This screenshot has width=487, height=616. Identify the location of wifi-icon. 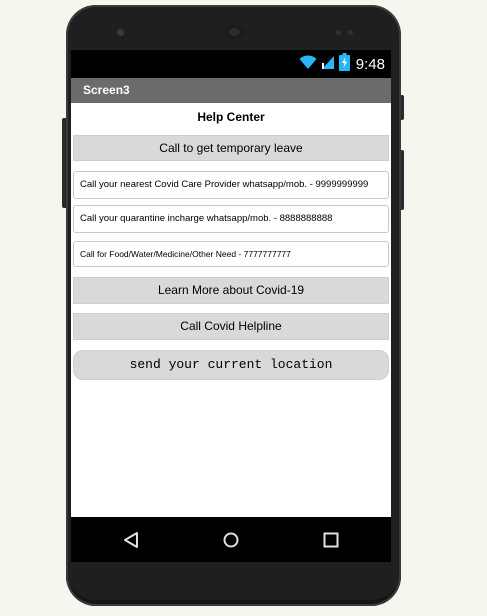
(308, 64).